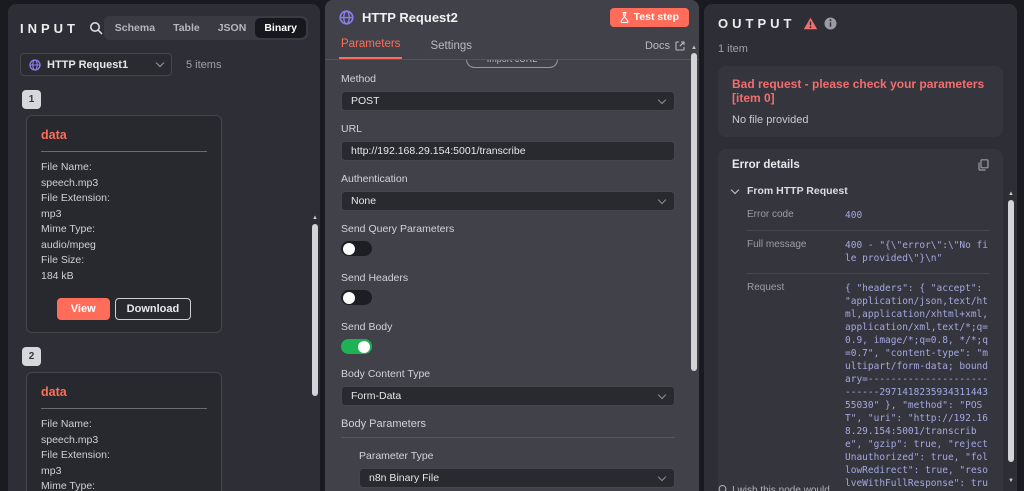 Image resolution: width=1024 pixels, height=491 pixels. I want to click on lightbulb-icon, so click(722, 488).